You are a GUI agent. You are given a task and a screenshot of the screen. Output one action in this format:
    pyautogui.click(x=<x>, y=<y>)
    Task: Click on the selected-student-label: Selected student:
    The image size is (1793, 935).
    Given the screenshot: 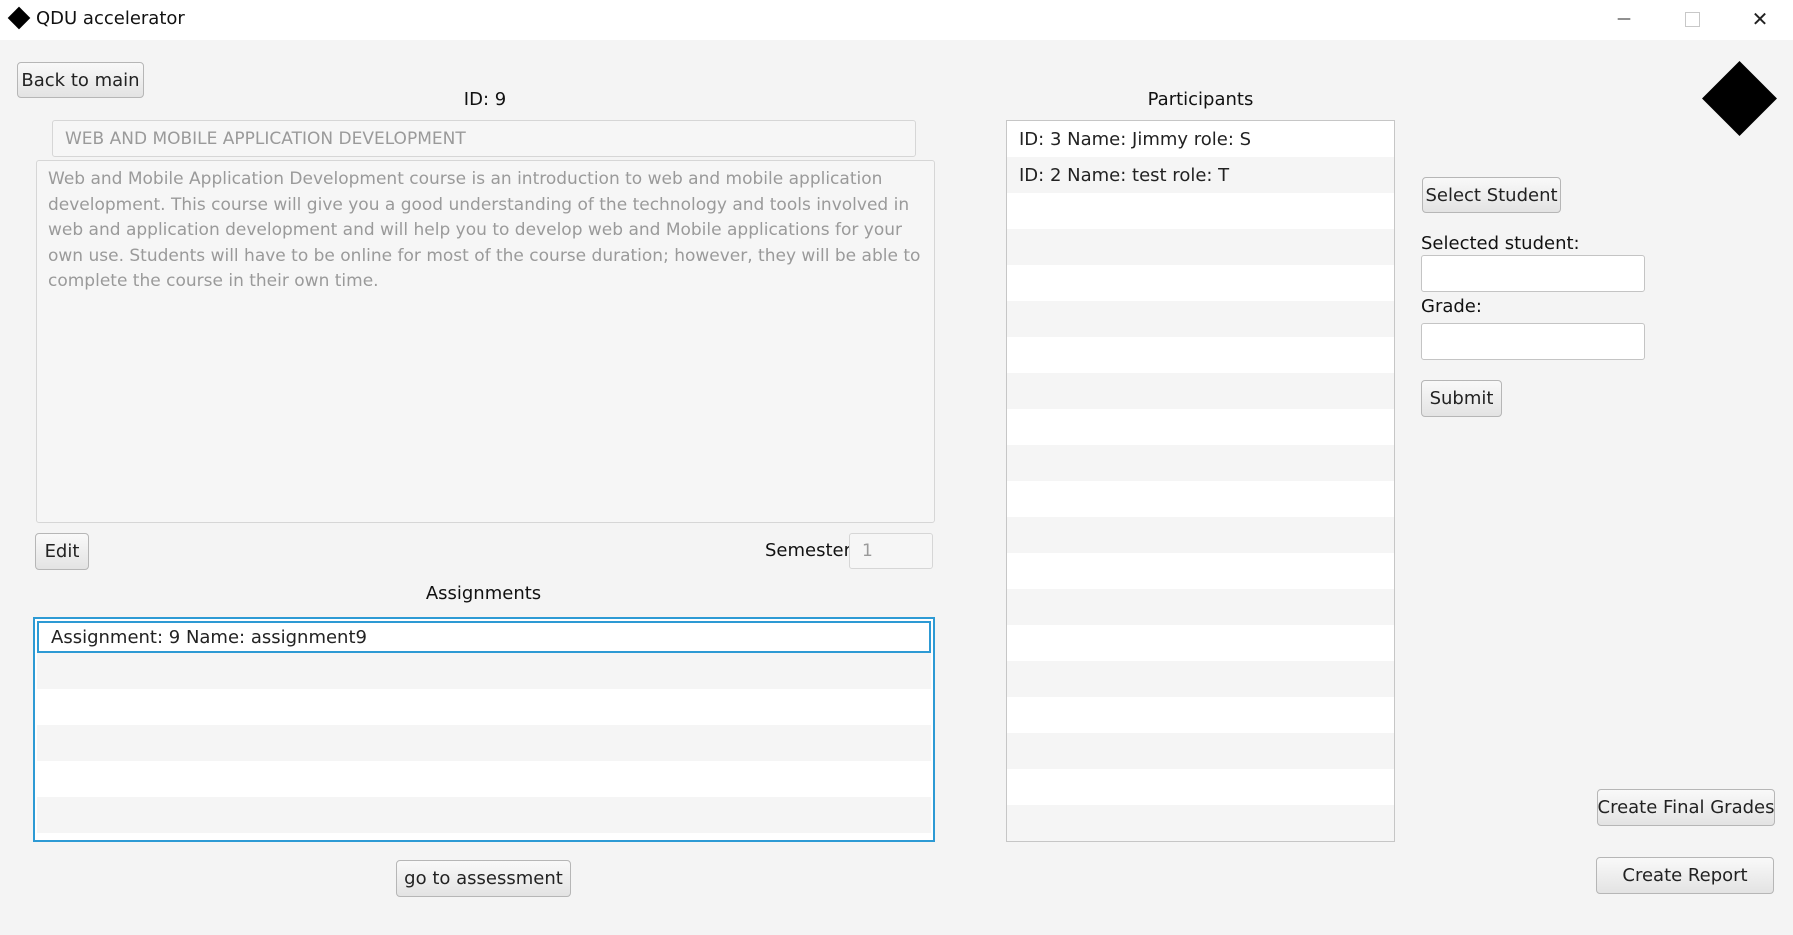 What is the action you would take?
    pyautogui.click(x=1500, y=243)
    